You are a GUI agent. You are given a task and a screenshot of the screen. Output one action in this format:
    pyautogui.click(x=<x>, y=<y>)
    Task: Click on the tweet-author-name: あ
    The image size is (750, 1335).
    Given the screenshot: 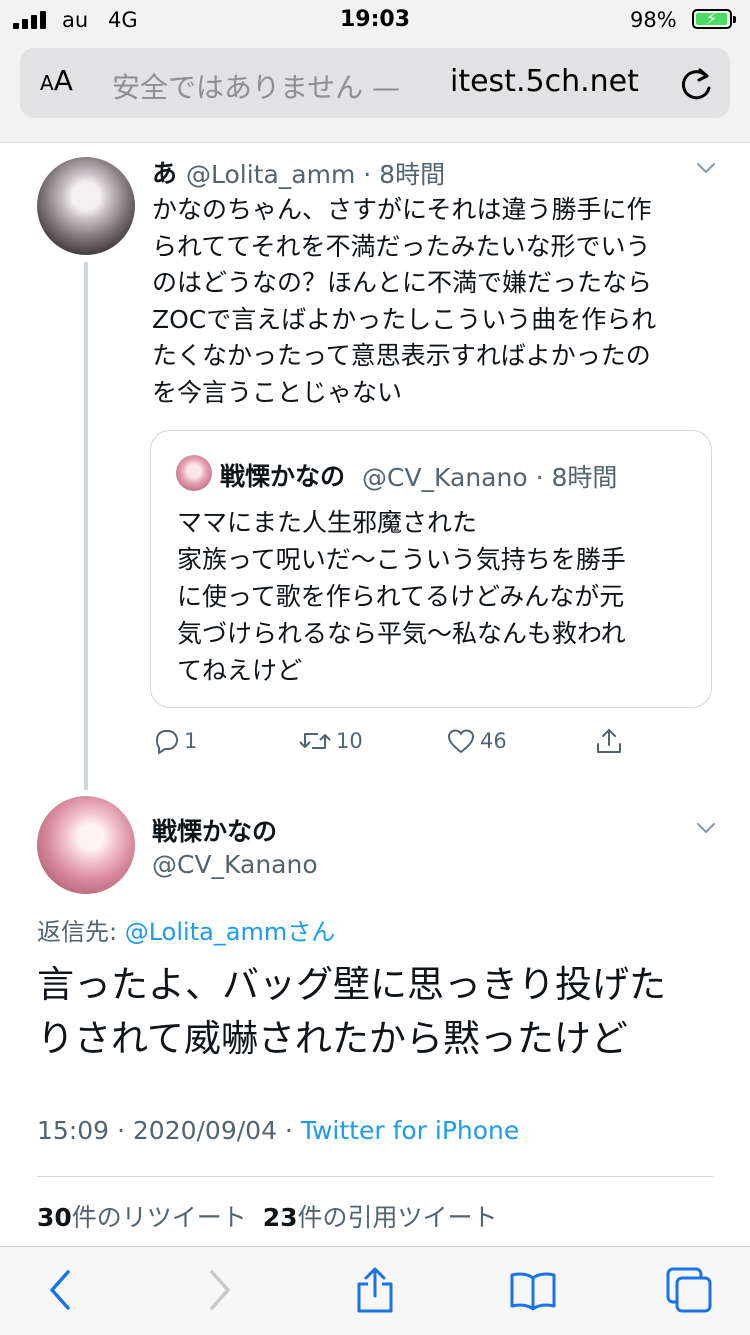 What is the action you would take?
    pyautogui.click(x=164, y=172)
    